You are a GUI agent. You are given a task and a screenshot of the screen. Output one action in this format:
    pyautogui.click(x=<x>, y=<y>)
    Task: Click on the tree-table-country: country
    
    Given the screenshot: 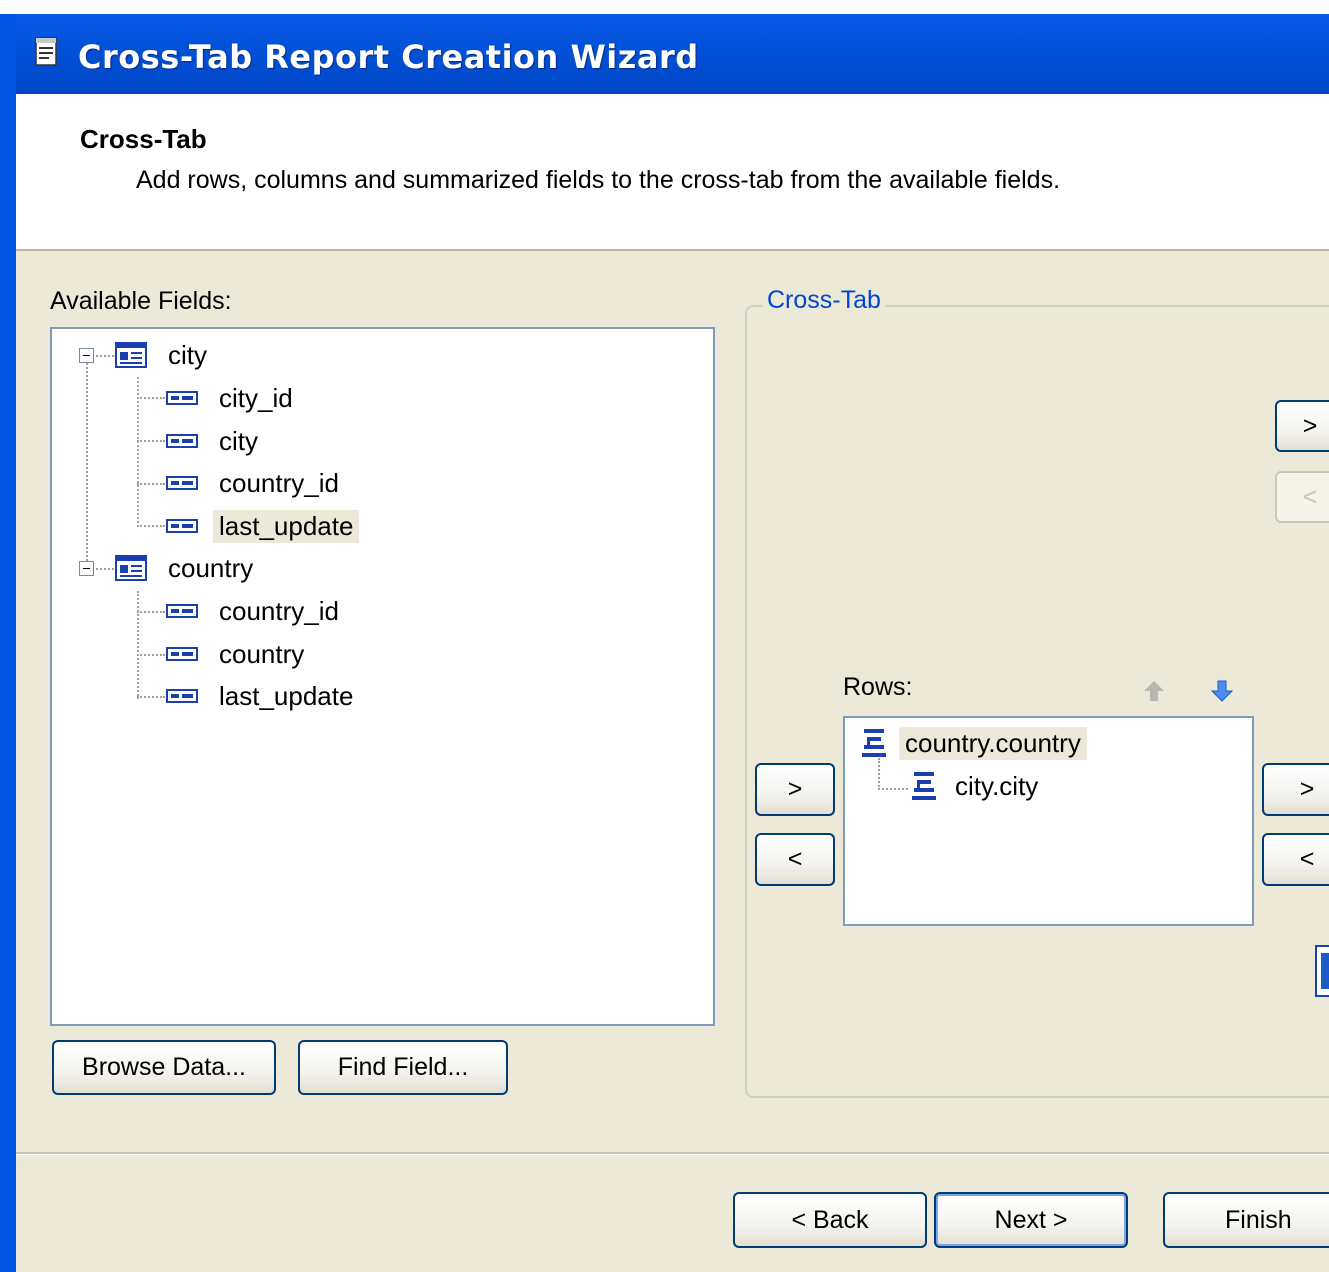 What is the action you would take?
    pyautogui.click(x=186, y=568)
    